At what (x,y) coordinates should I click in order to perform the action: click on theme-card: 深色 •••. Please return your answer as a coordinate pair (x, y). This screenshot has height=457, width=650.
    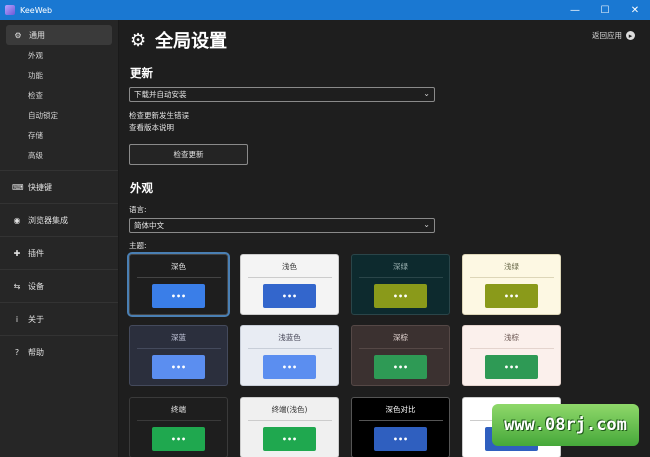
    Looking at the image, I should click on (178, 284).